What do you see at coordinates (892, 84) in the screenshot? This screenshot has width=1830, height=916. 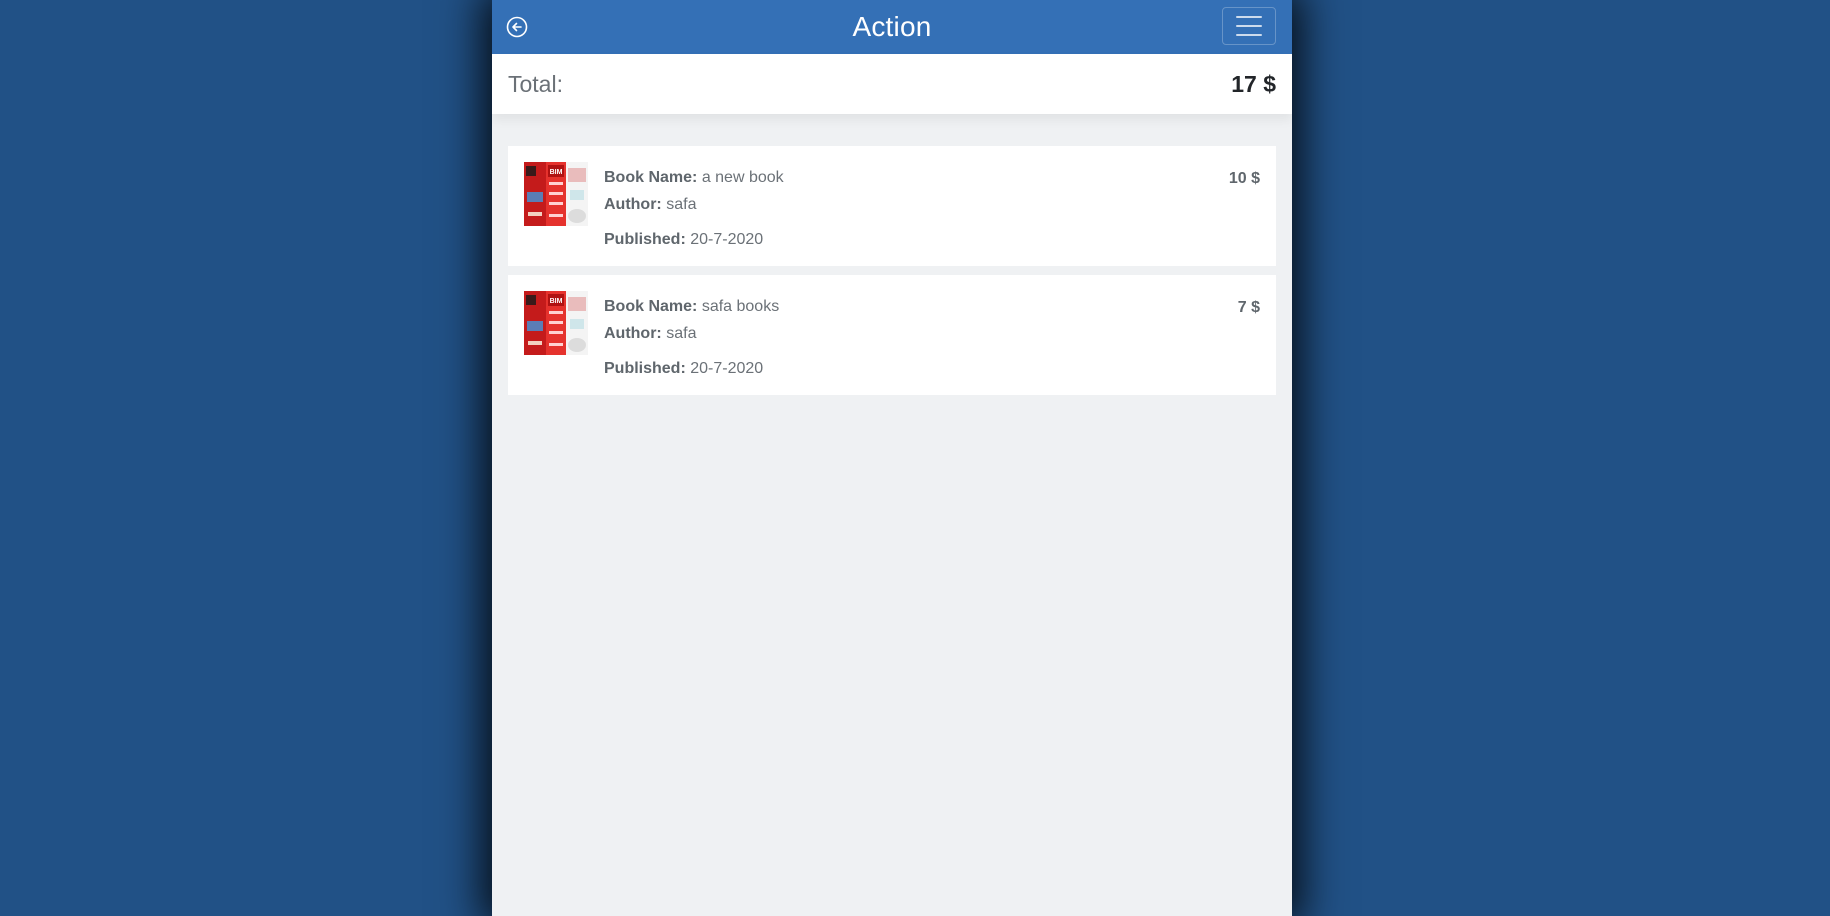 I see `total-summary: Total: 17 $` at bounding box center [892, 84].